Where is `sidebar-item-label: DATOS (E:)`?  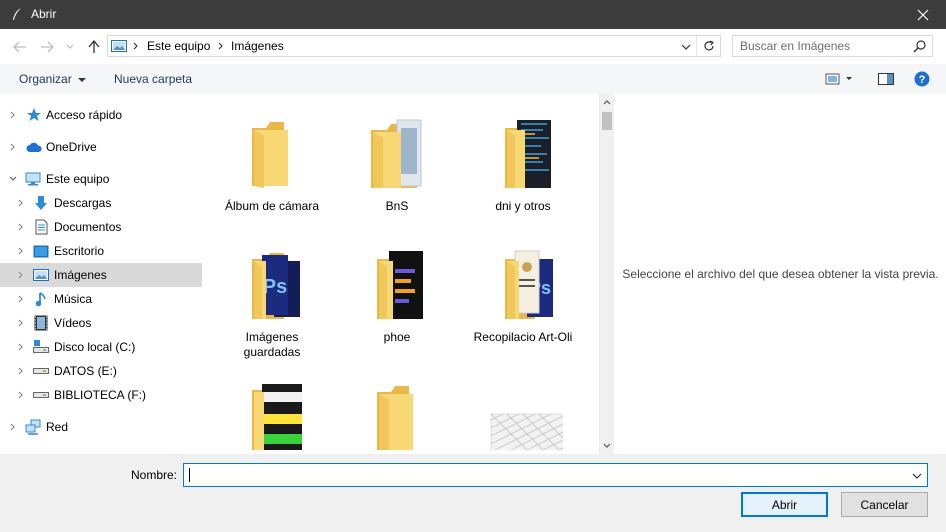
sidebar-item-label: DATOS (E:) is located at coordinates (85, 371).